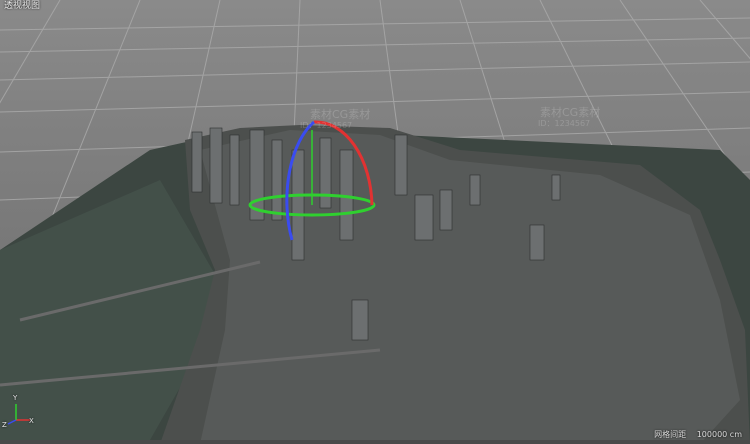 This screenshot has height=444, width=750. Describe the element at coordinates (31, 421) in the screenshot. I see `axis-x-label: X` at that location.